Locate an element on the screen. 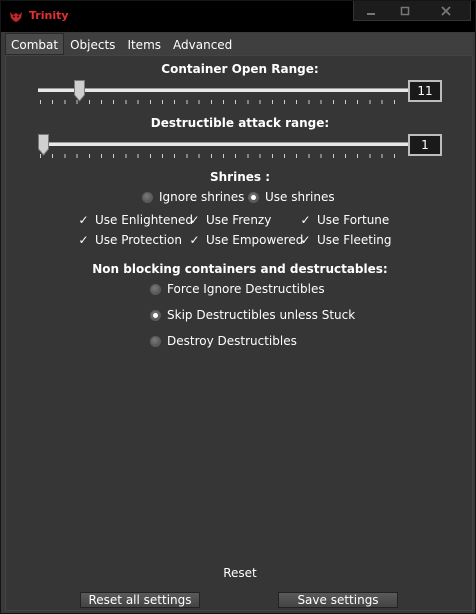 This screenshot has width=476, height=614. destructible-range-value: 1 is located at coordinates (425, 145).